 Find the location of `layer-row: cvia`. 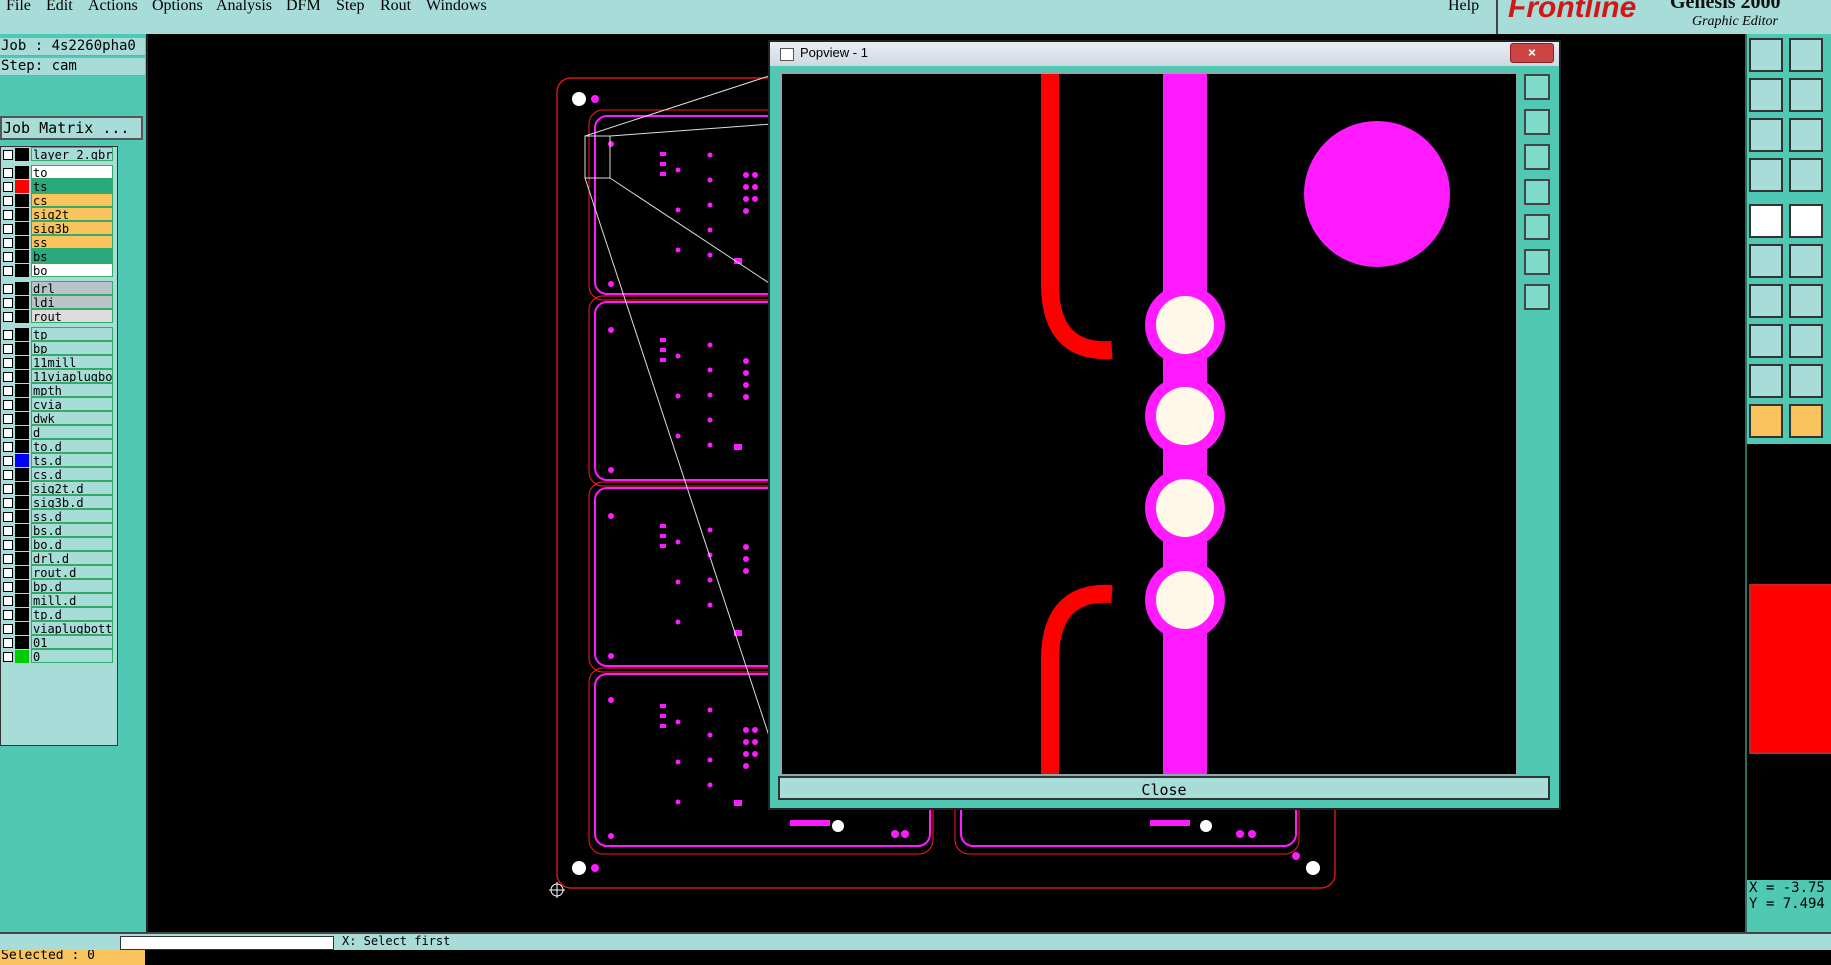

layer-row: cvia is located at coordinates (59, 404).